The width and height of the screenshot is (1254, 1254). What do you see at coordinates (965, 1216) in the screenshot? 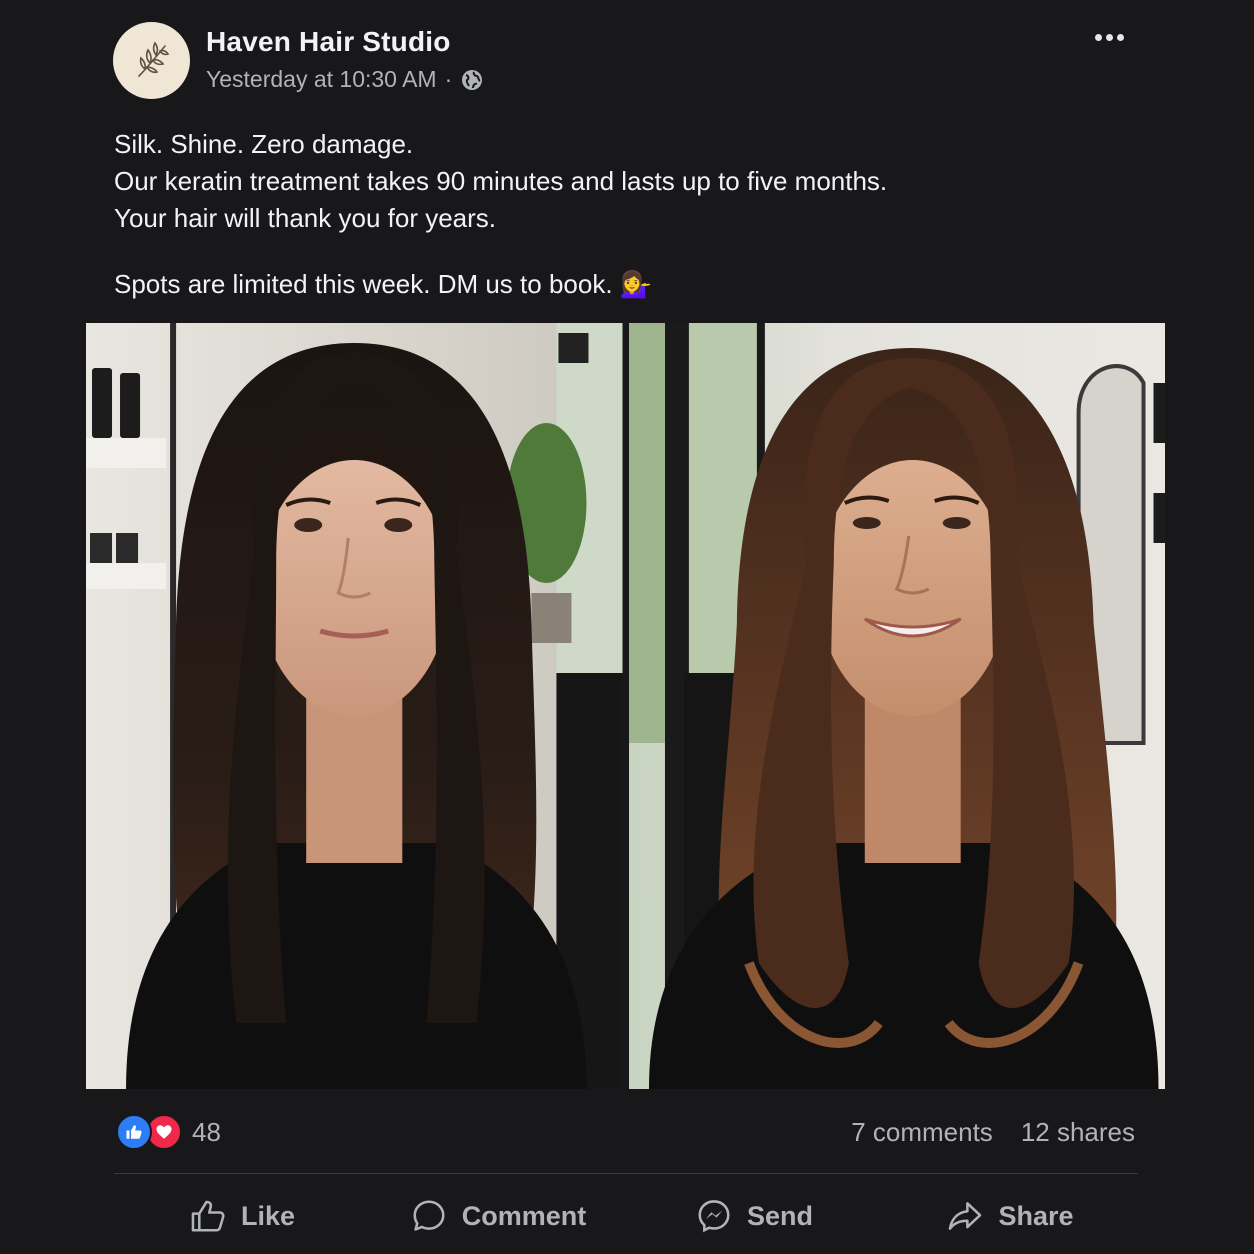
I see `share-arrow-icon` at bounding box center [965, 1216].